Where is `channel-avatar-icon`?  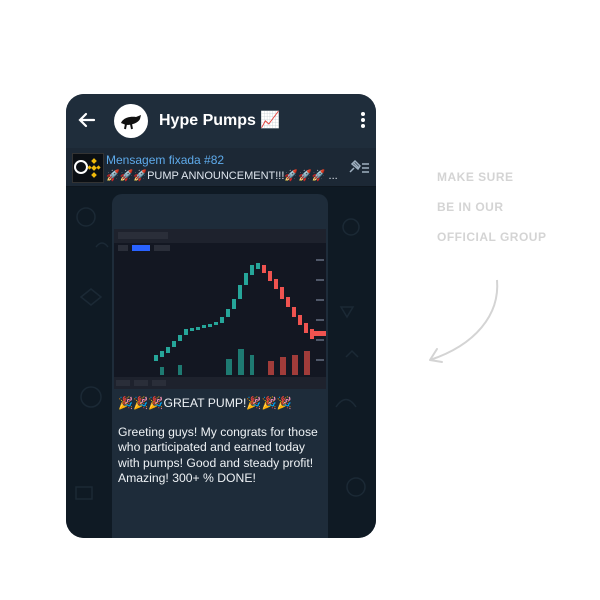
channel-avatar-icon is located at coordinates (131, 121).